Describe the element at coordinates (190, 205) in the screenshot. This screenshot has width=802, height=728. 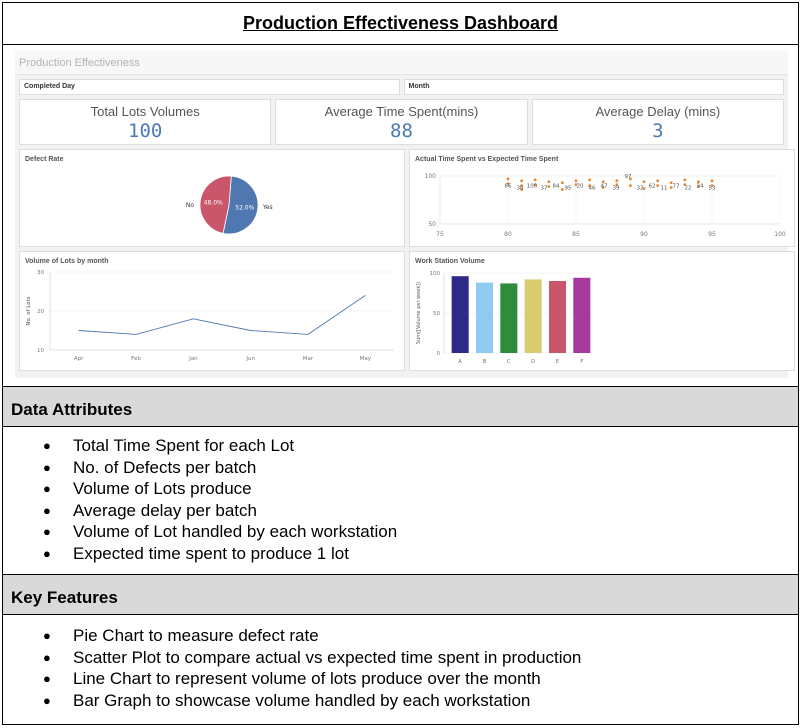
I see `pie-legend-no: No` at that location.